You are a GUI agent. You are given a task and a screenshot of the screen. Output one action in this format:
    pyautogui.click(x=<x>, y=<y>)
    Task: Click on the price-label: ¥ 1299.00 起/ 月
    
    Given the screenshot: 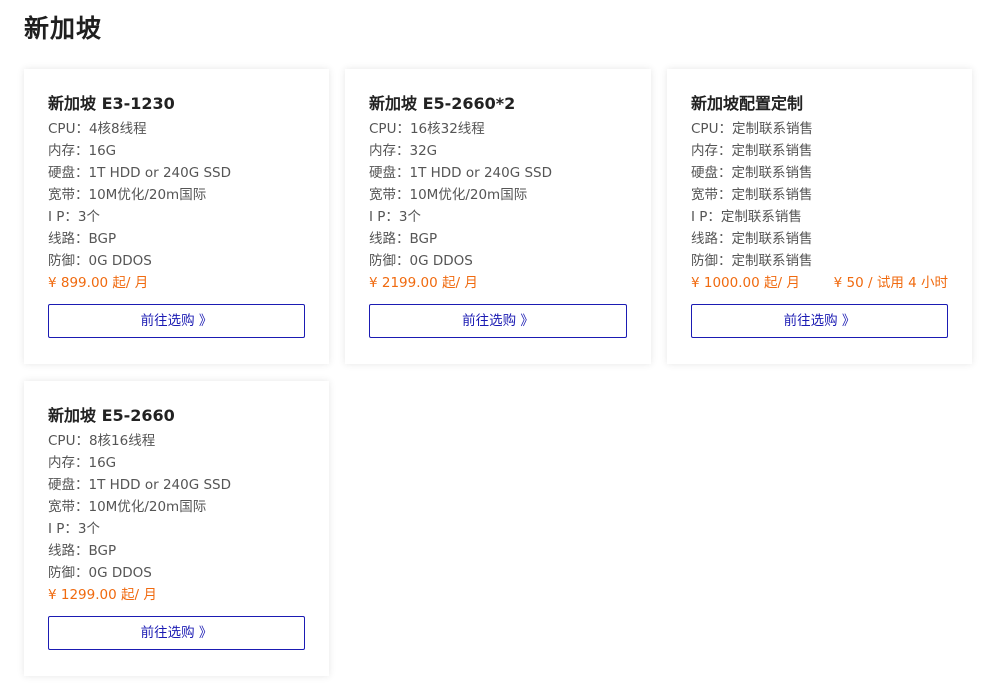 What is the action you would take?
    pyautogui.click(x=102, y=595)
    